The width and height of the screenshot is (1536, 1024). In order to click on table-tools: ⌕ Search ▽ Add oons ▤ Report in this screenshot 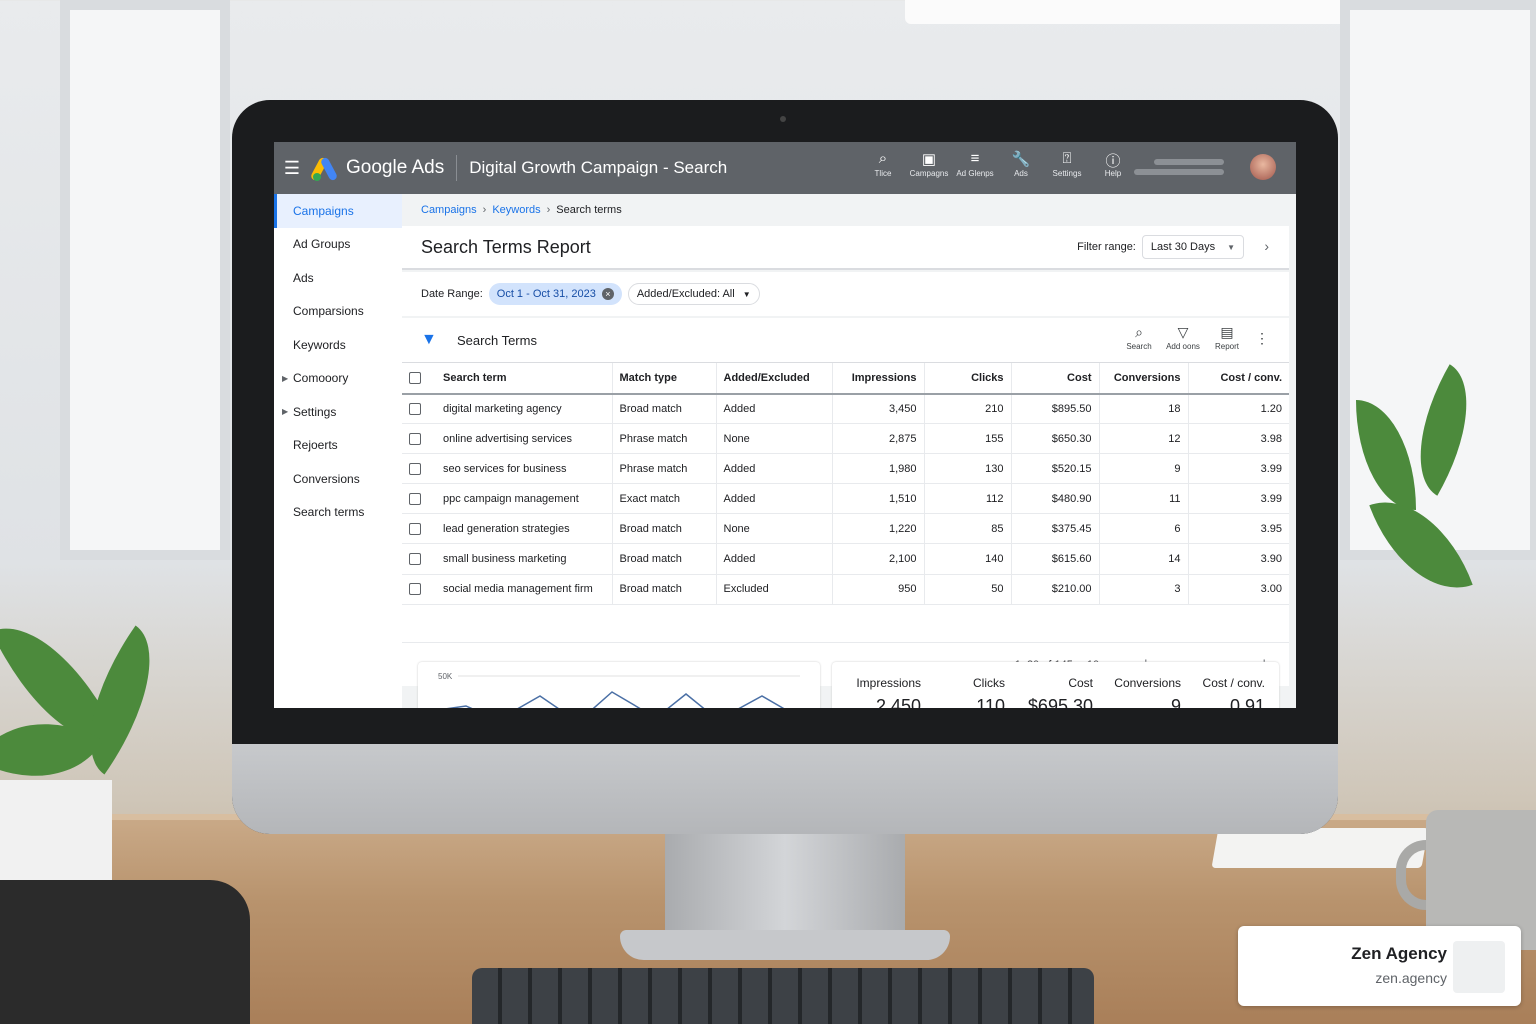, I will do `click(1183, 337)`.